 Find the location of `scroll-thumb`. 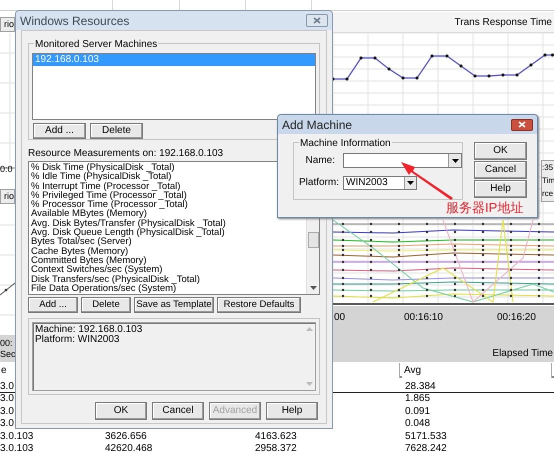

scroll-thumb is located at coordinates (313, 240).